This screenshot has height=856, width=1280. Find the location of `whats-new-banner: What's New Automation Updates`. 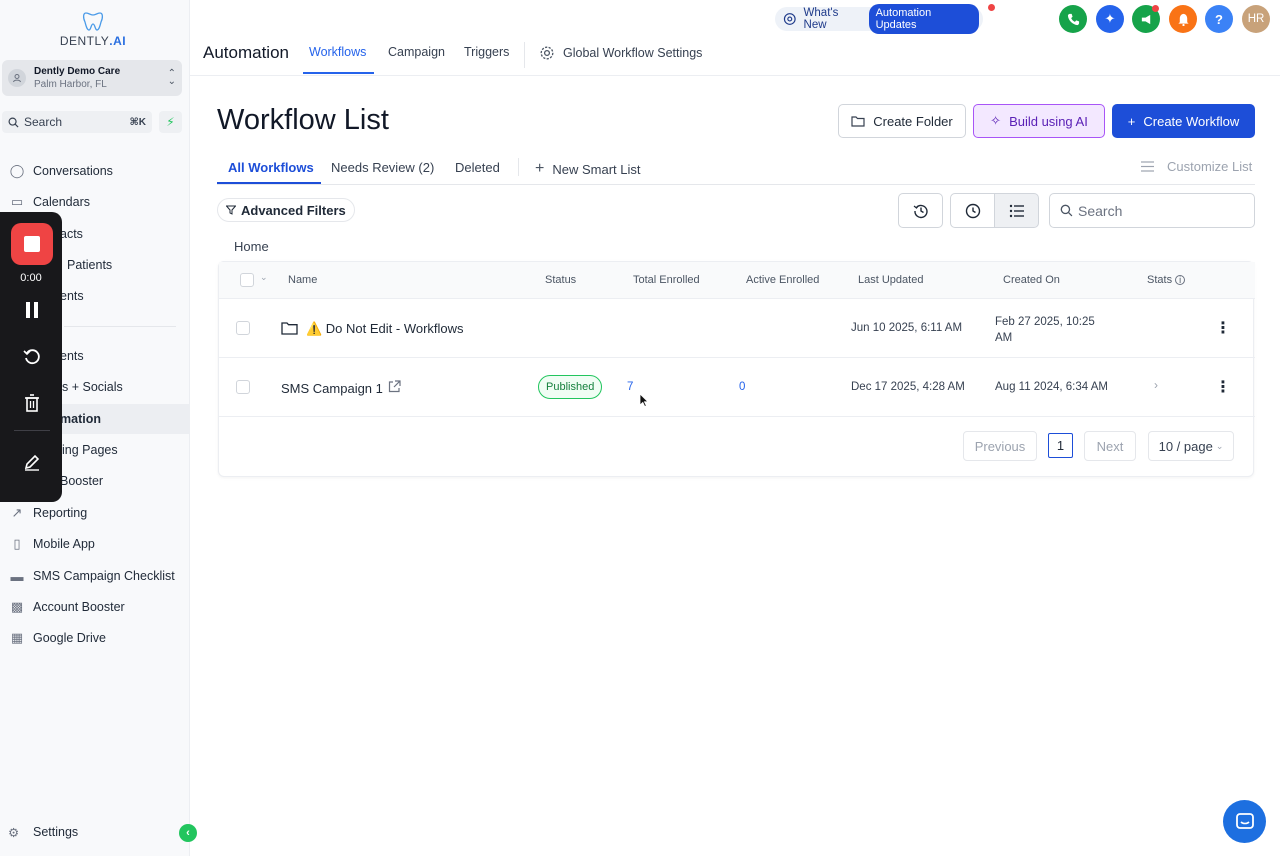

whats-new-banner: What's New Automation Updates is located at coordinates (879, 19).